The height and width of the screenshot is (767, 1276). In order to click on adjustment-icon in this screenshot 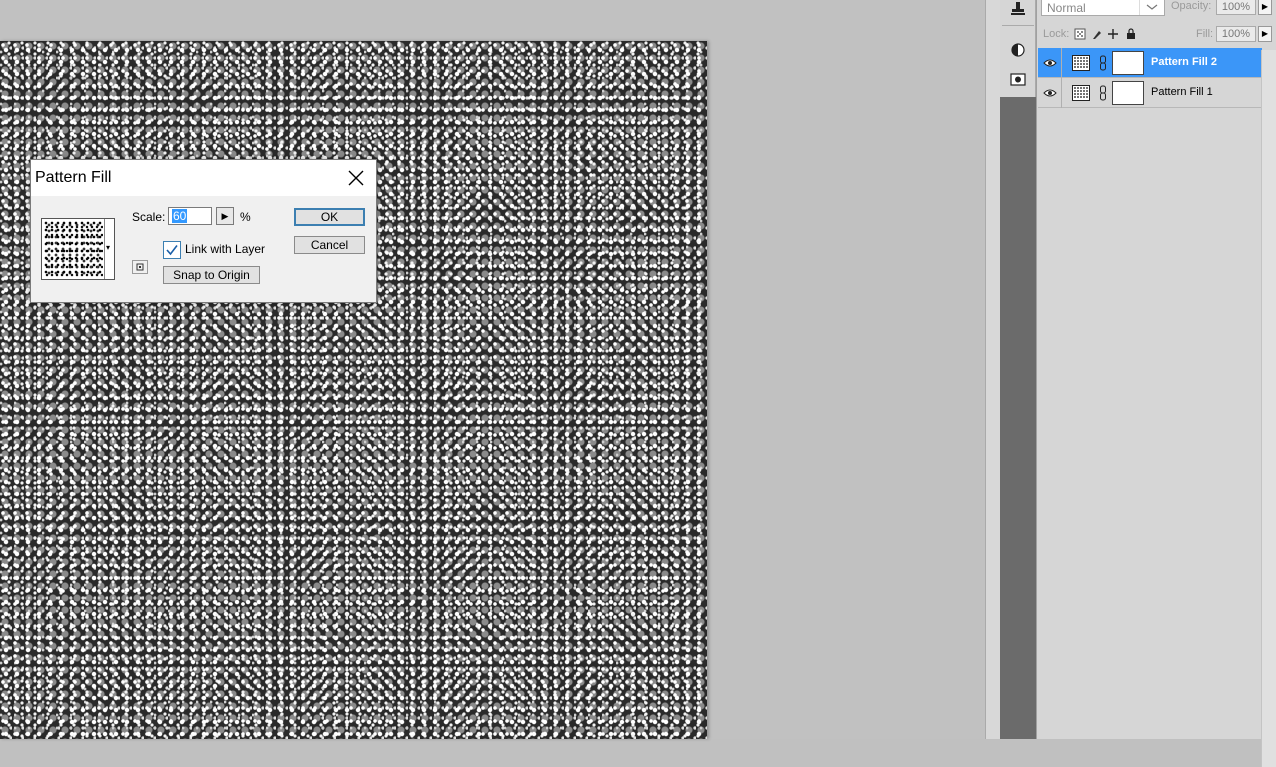, I will do `click(1018, 50)`.